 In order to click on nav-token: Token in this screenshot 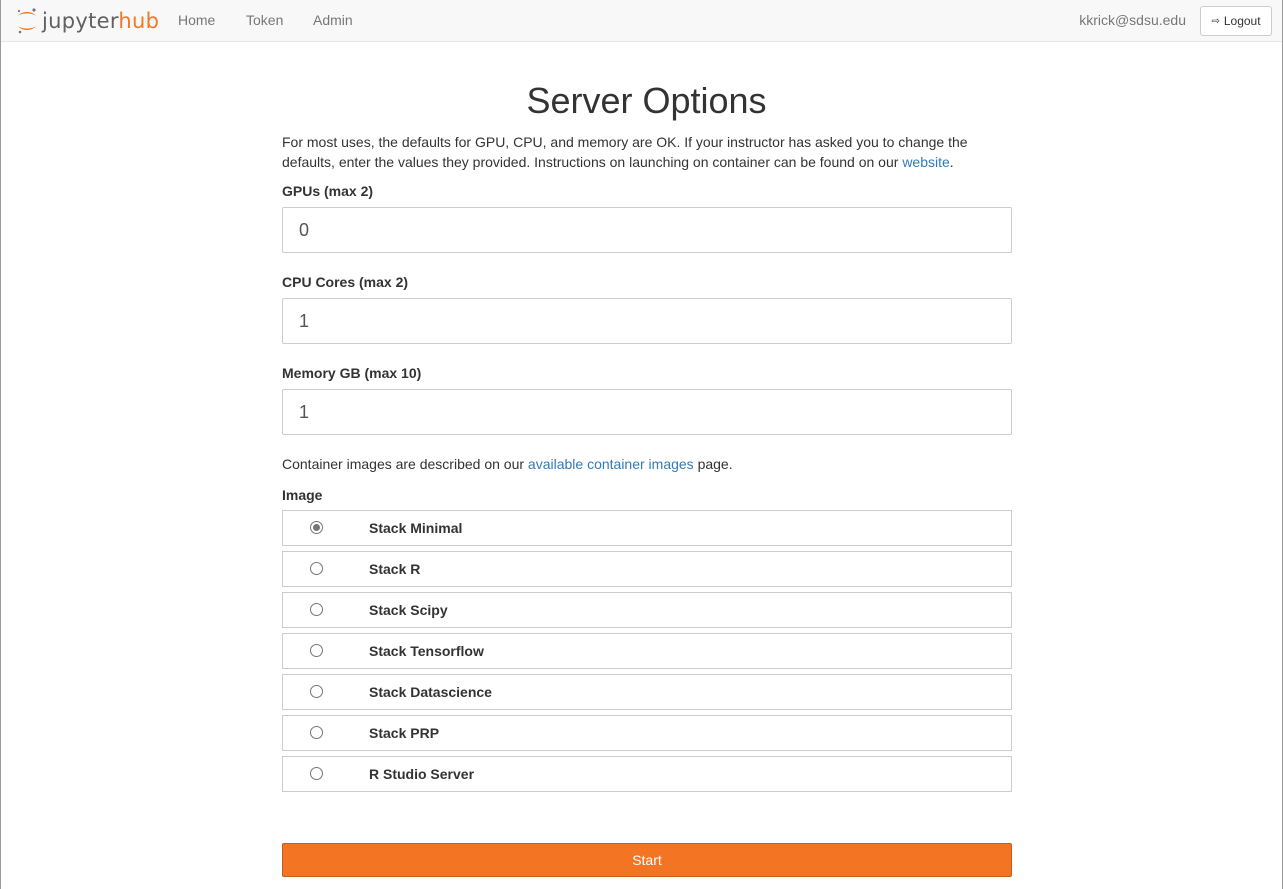, I will do `click(264, 20)`.